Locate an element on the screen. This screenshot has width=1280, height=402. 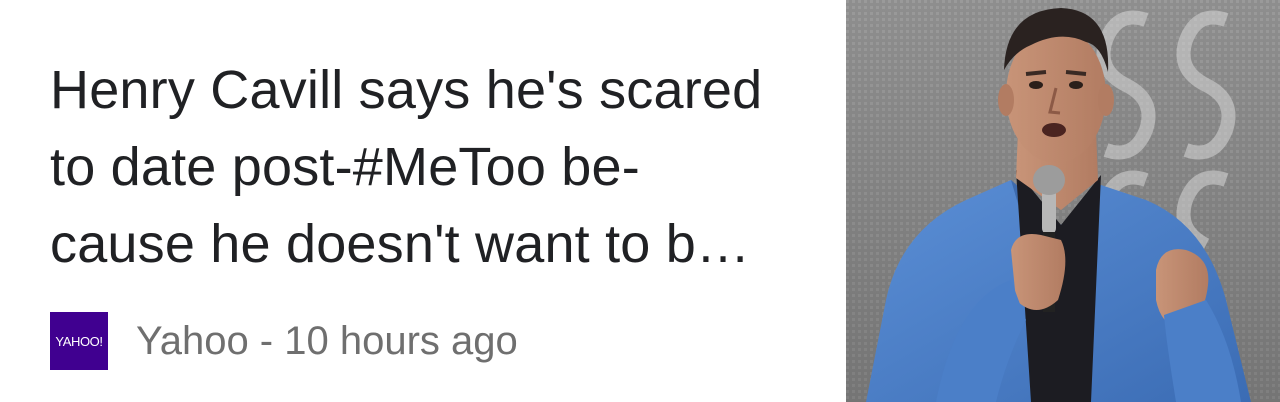
source-logo-text: YAHOO! is located at coordinates (79, 341).